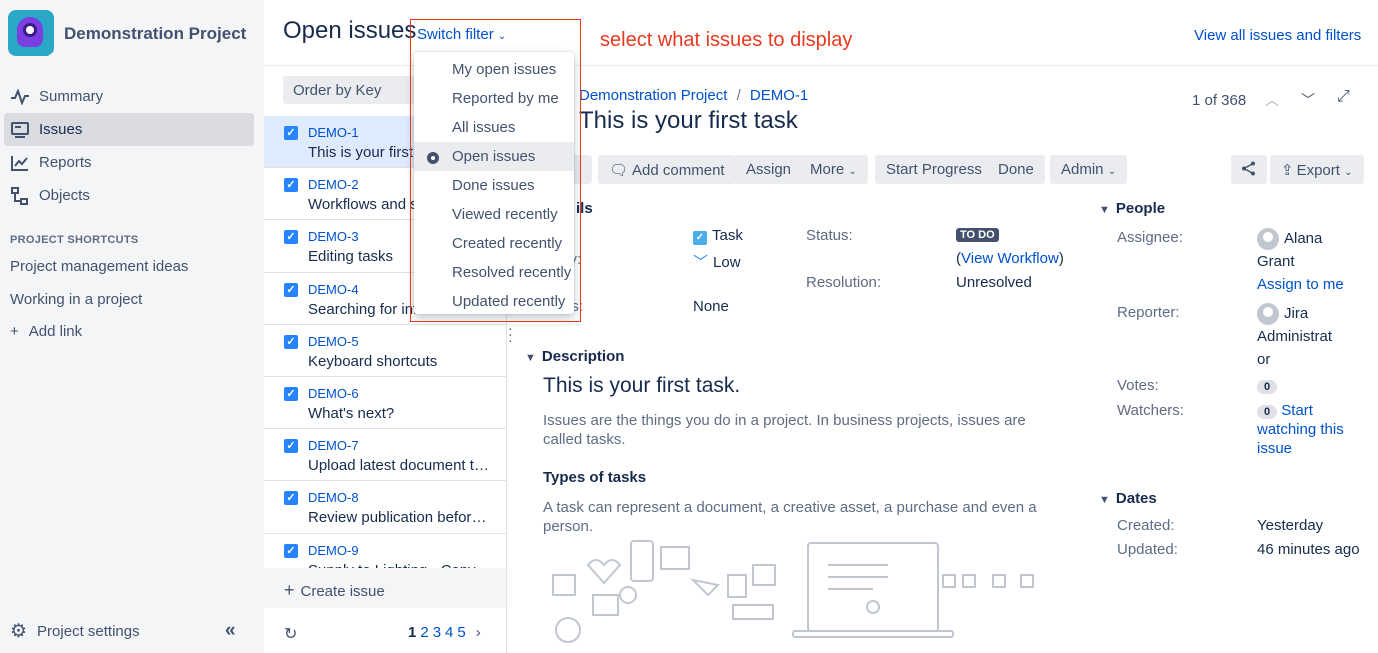  I want to click on assignee-name-2: Grant, so click(1276, 261).